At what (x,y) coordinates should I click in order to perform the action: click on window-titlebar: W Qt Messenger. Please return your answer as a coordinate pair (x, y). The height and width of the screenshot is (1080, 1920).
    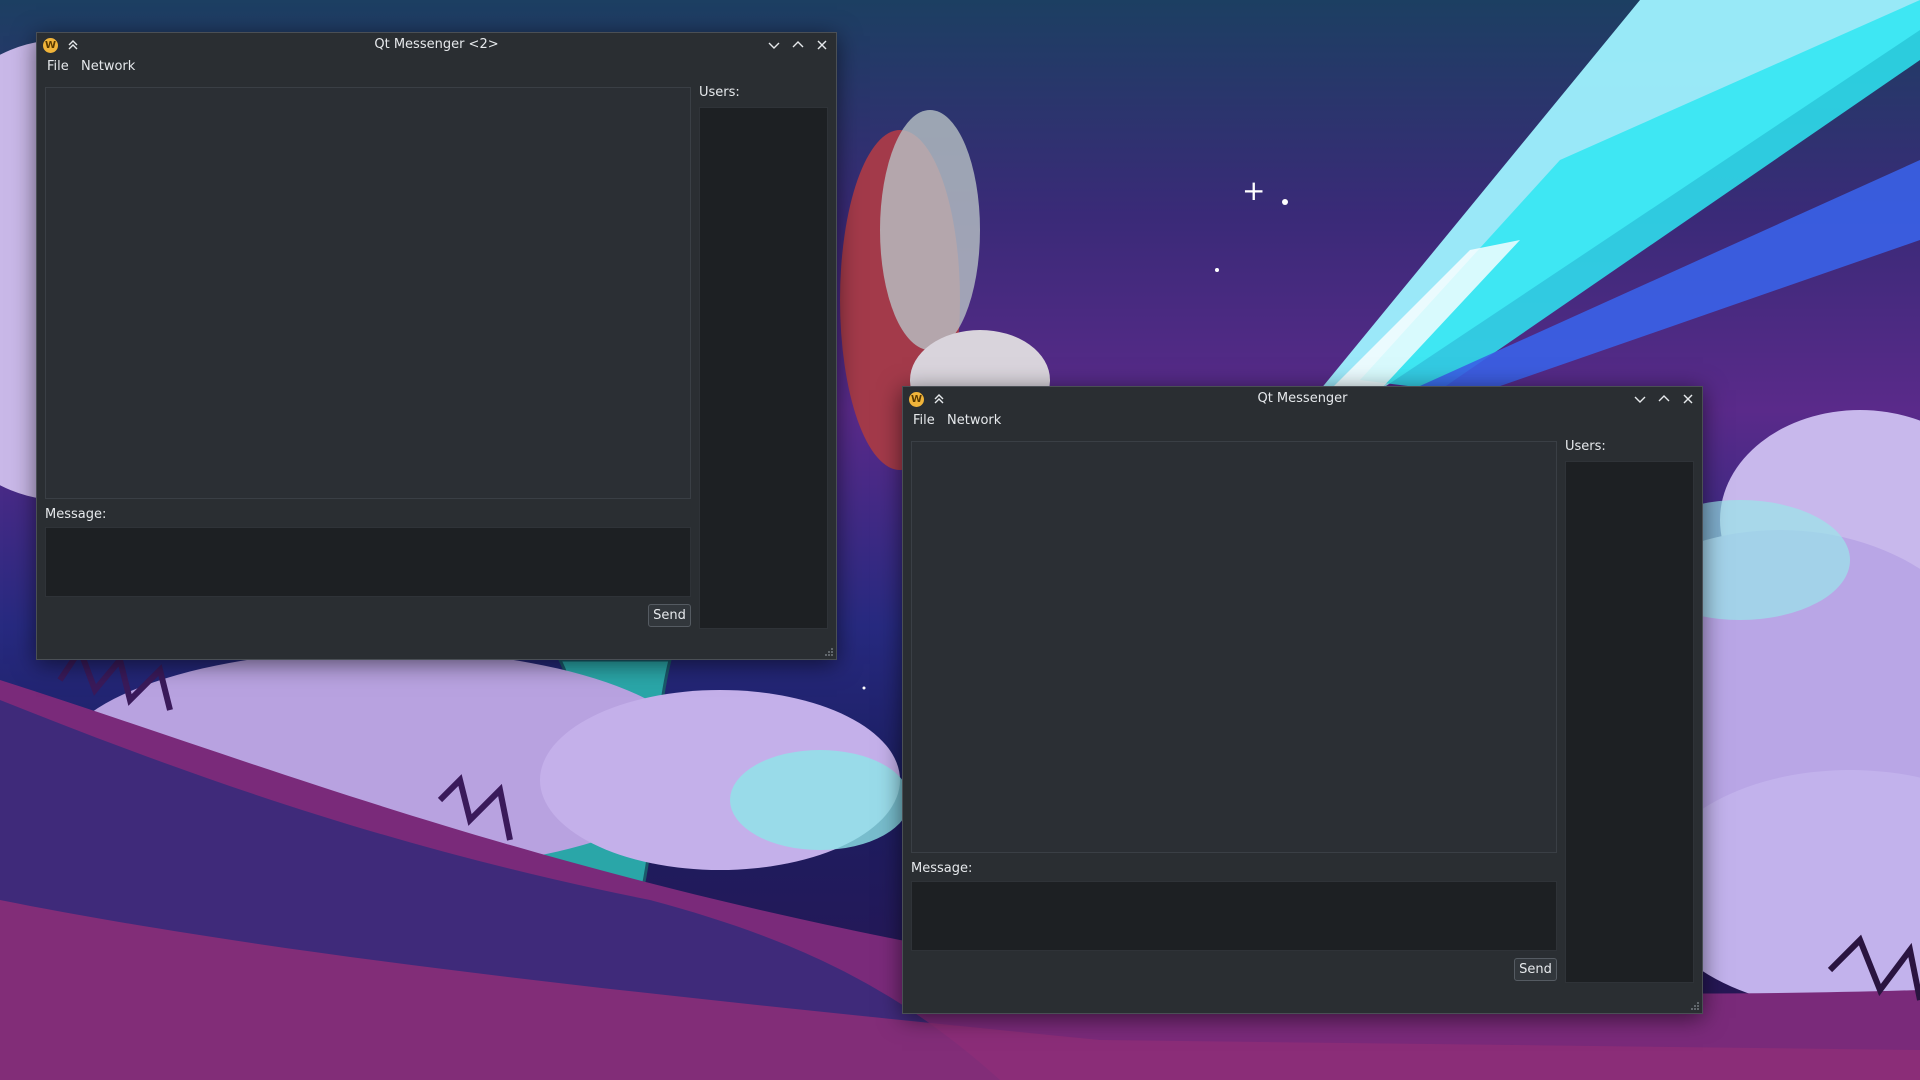
    Looking at the image, I should click on (1302, 399).